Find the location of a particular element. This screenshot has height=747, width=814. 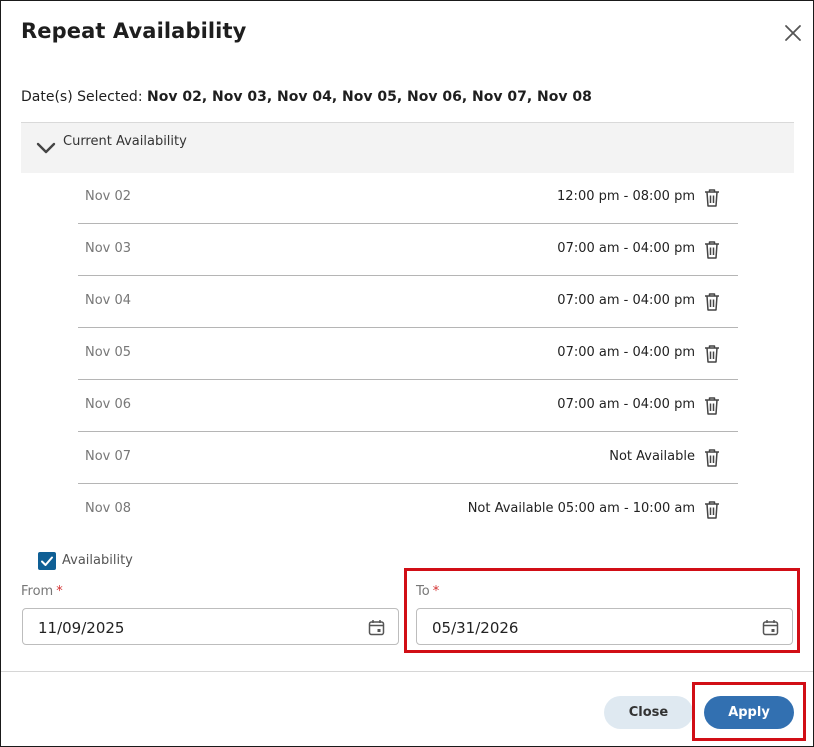

dialog-title: Repeat Availability is located at coordinates (134, 31).